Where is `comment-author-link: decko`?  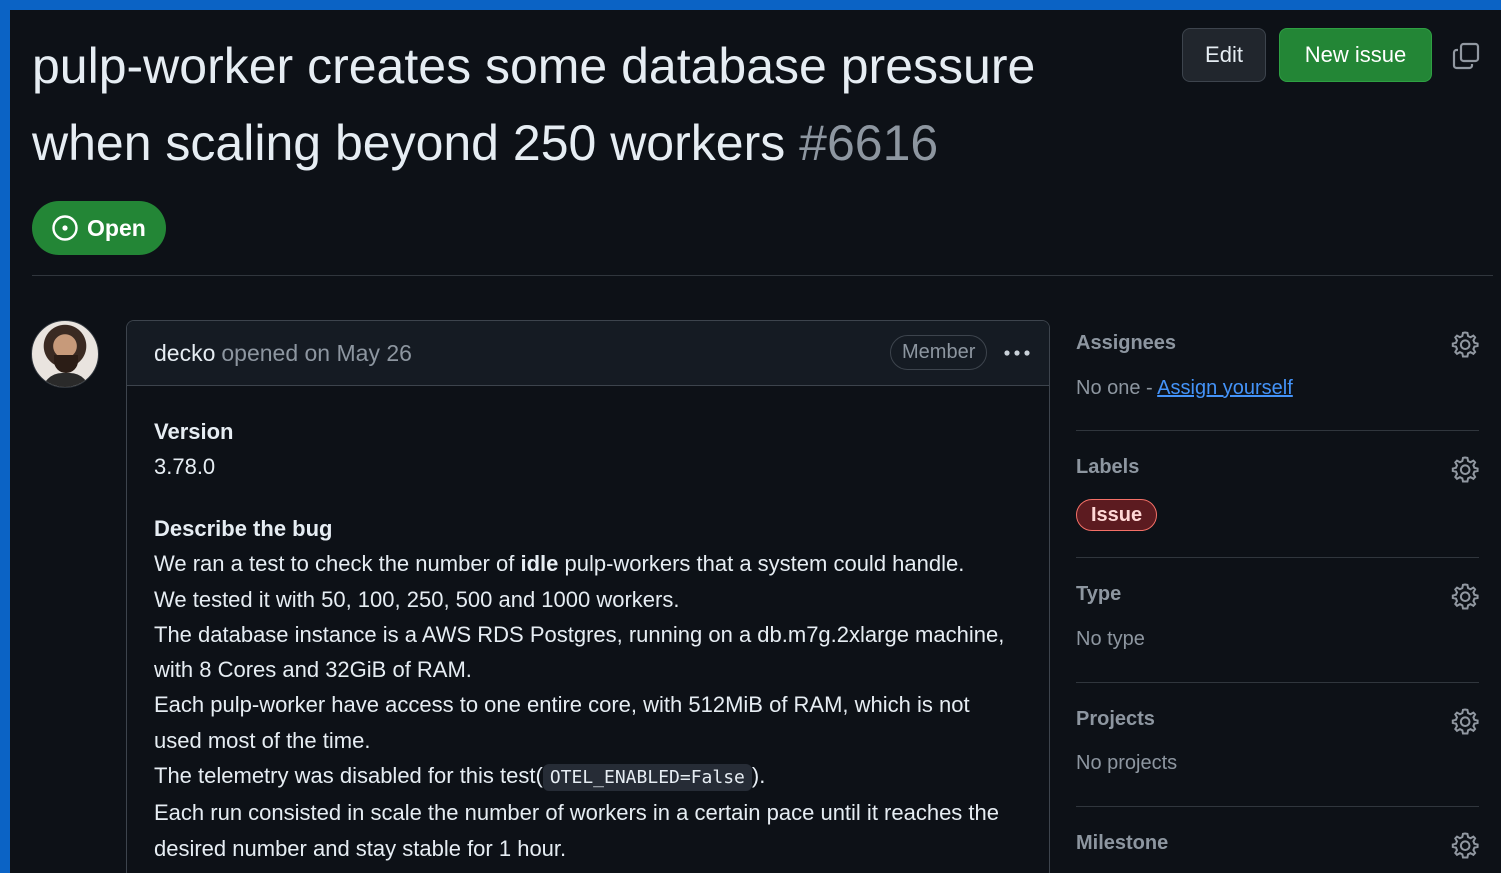
comment-author-link: decko is located at coordinates (184, 353).